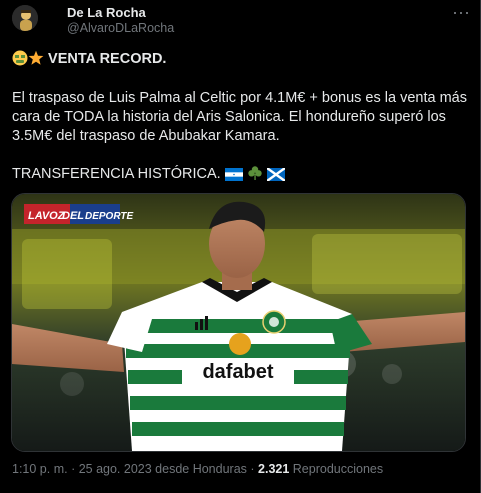 This screenshot has height=493, width=481. What do you see at coordinates (116, 174) in the screenshot?
I see `tweet-closing: TRANSFERENCIA HISTÓRICA.` at bounding box center [116, 174].